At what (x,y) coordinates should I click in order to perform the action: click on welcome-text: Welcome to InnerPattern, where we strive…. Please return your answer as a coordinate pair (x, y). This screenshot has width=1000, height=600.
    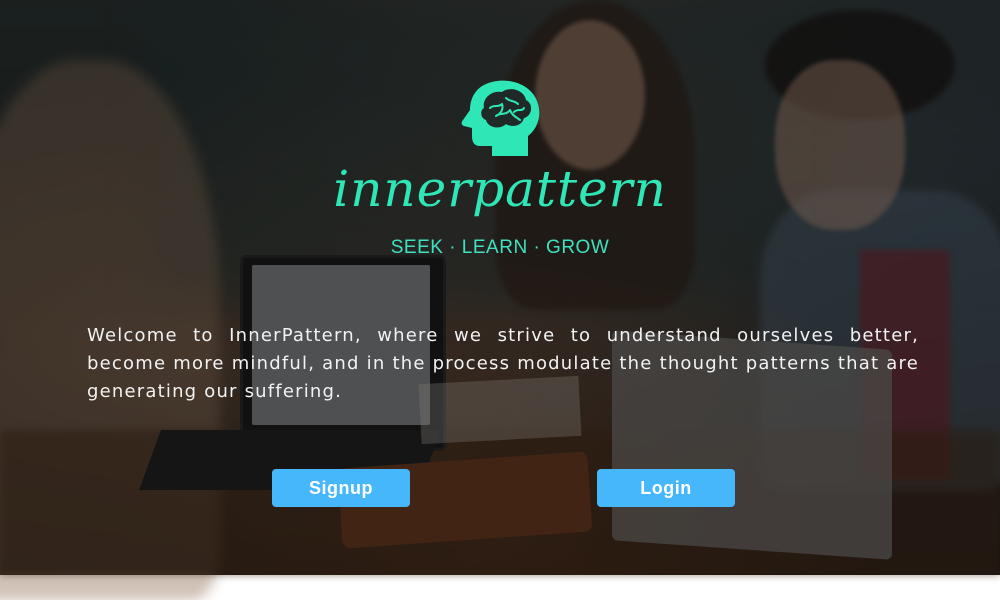
    Looking at the image, I should click on (503, 363).